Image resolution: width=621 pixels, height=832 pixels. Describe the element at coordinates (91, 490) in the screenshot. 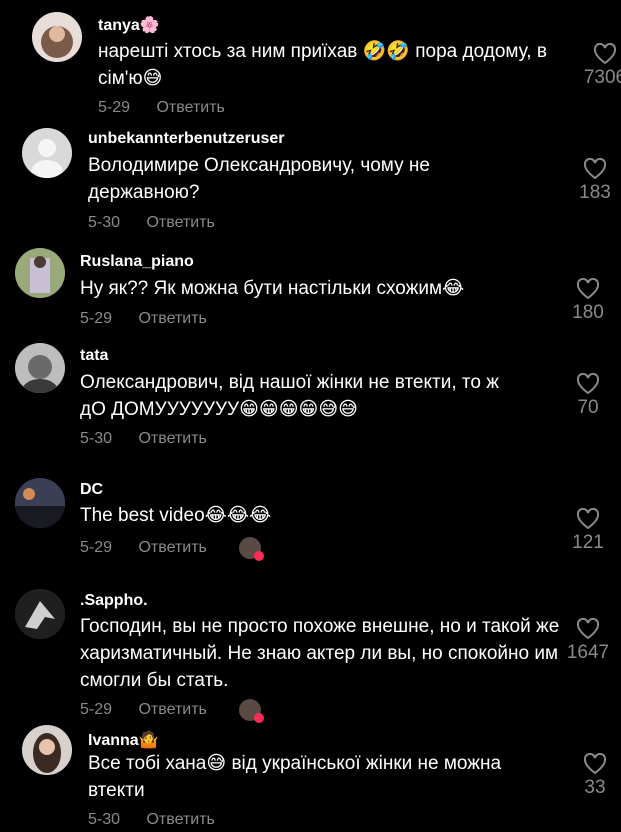

I see `comment-username: DC` at that location.